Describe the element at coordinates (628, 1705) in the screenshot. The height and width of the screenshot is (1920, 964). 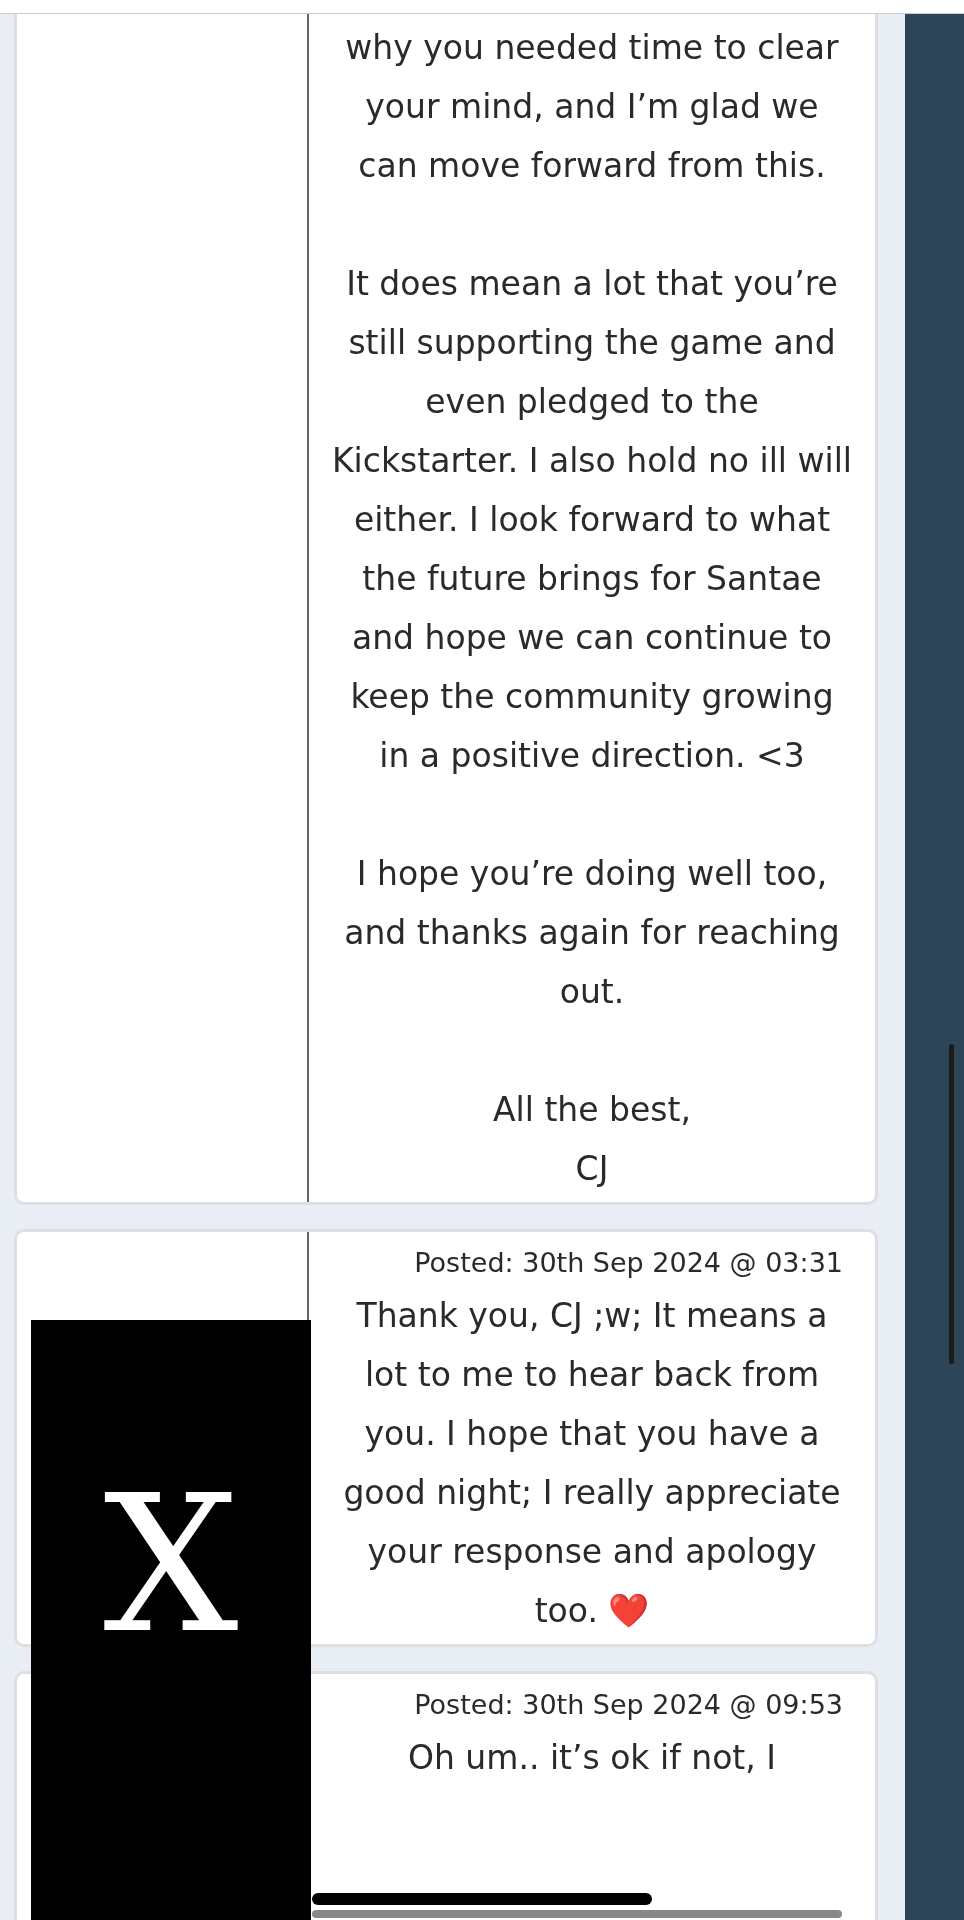
I see `post-date: Posted: 30th Sep 2024 @ 09:53` at that location.